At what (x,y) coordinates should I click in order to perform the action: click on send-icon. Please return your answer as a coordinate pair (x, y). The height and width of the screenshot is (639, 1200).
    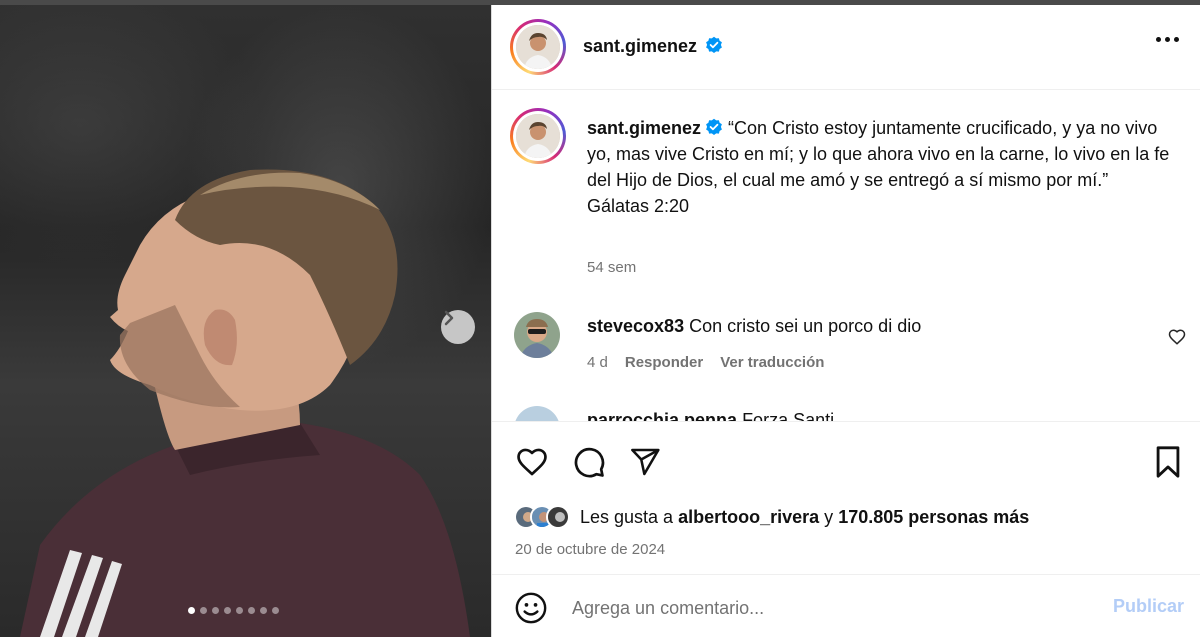
    Looking at the image, I should click on (645, 462).